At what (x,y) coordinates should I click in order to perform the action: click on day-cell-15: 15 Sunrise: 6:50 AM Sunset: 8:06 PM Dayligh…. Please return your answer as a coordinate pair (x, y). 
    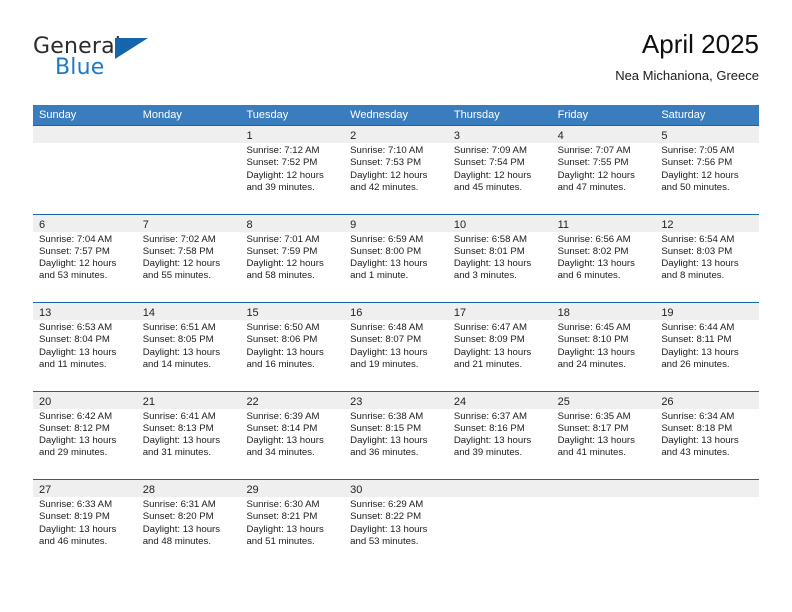
    Looking at the image, I should click on (292, 347).